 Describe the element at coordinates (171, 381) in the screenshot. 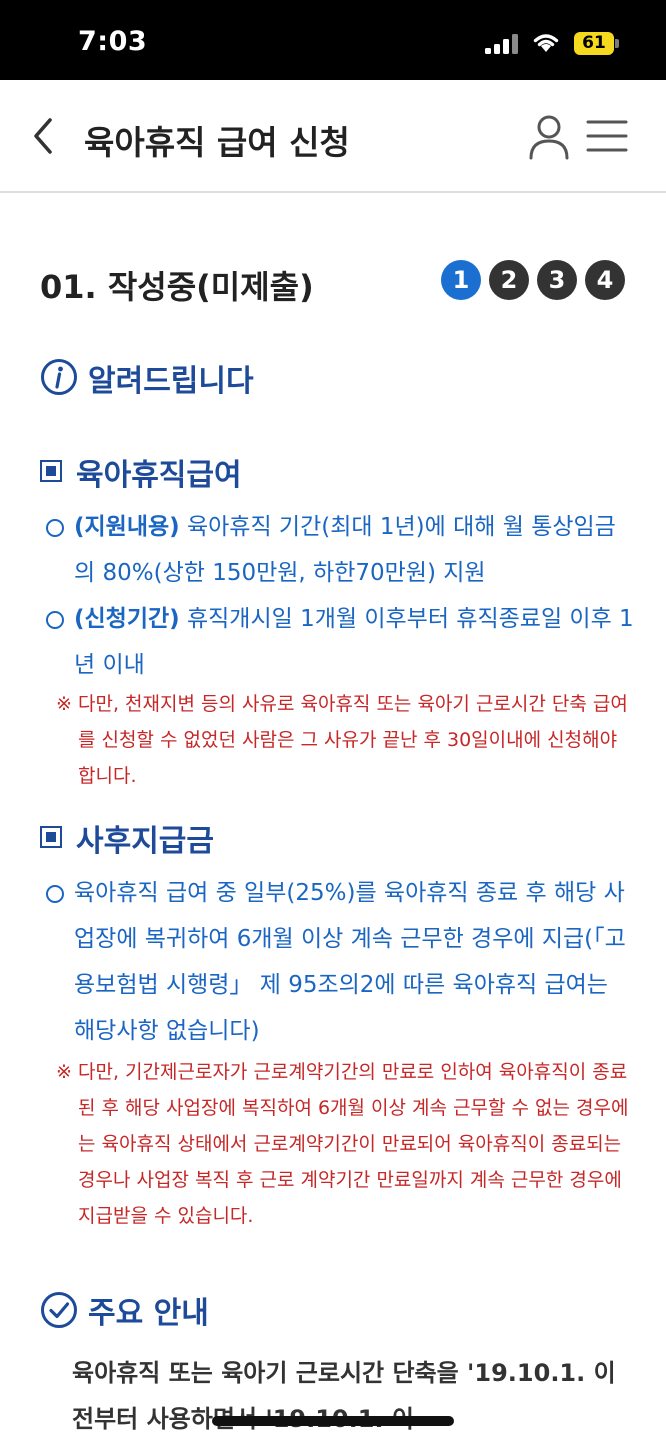

I see `notice-title: 알려드립니다` at that location.